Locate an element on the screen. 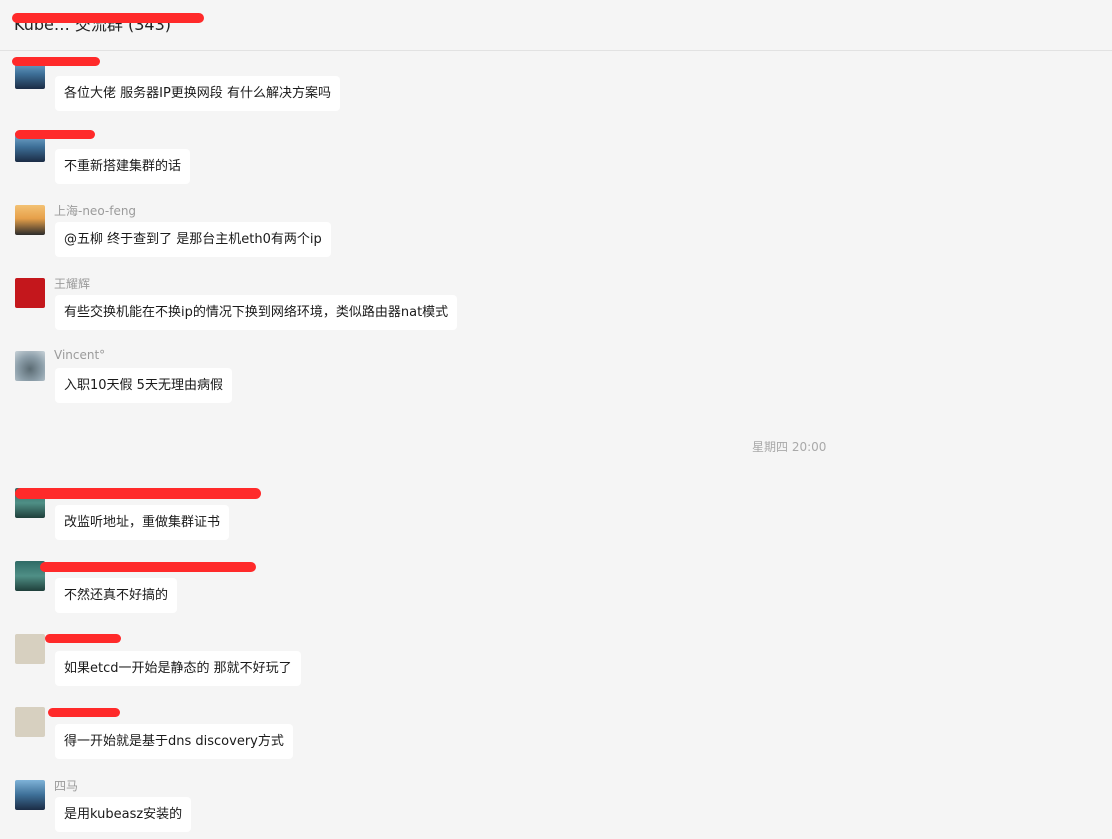 The width and height of the screenshot is (1112, 839). red-portrait-icon is located at coordinates (30, 293).